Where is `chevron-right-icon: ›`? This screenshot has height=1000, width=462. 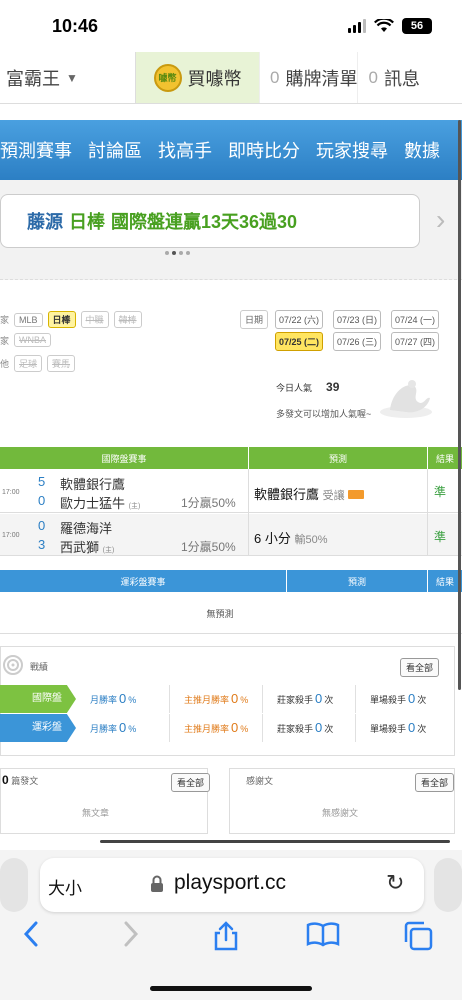
chevron-right-icon: › is located at coordinates (440, 220).